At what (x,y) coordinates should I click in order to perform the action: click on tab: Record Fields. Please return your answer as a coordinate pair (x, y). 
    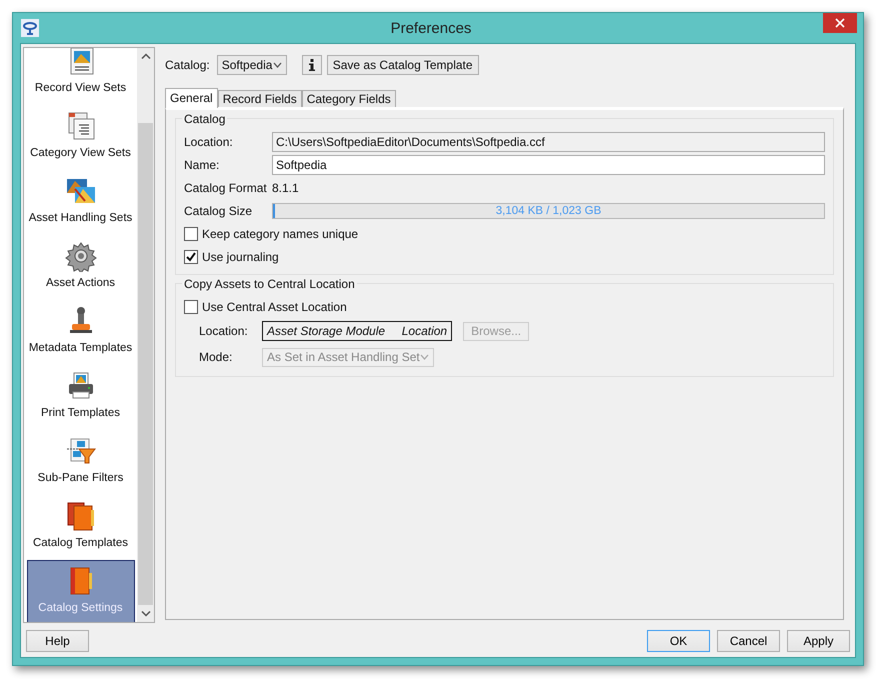
    Looking at the image, I should click on (260, 98).